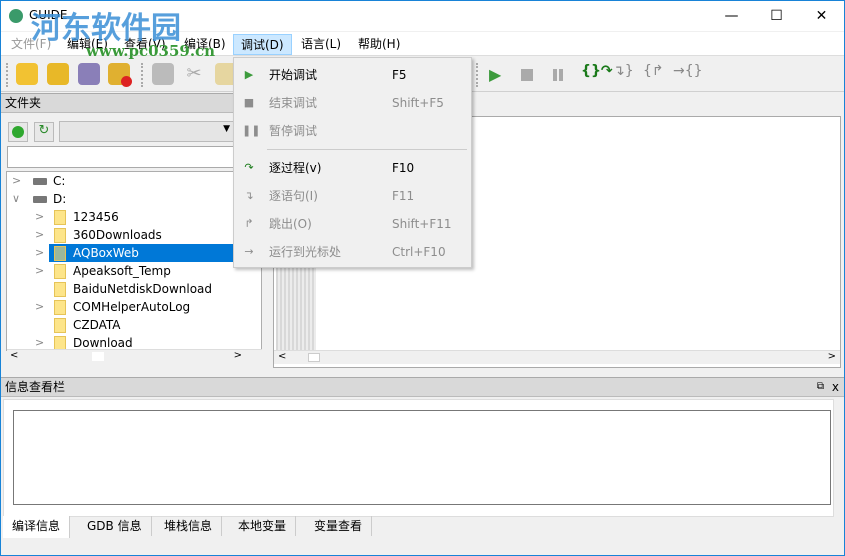  What do you see at coordinates (89, 74) in the screenshot?
I see `save-icon` at bounding box center [89, 74].